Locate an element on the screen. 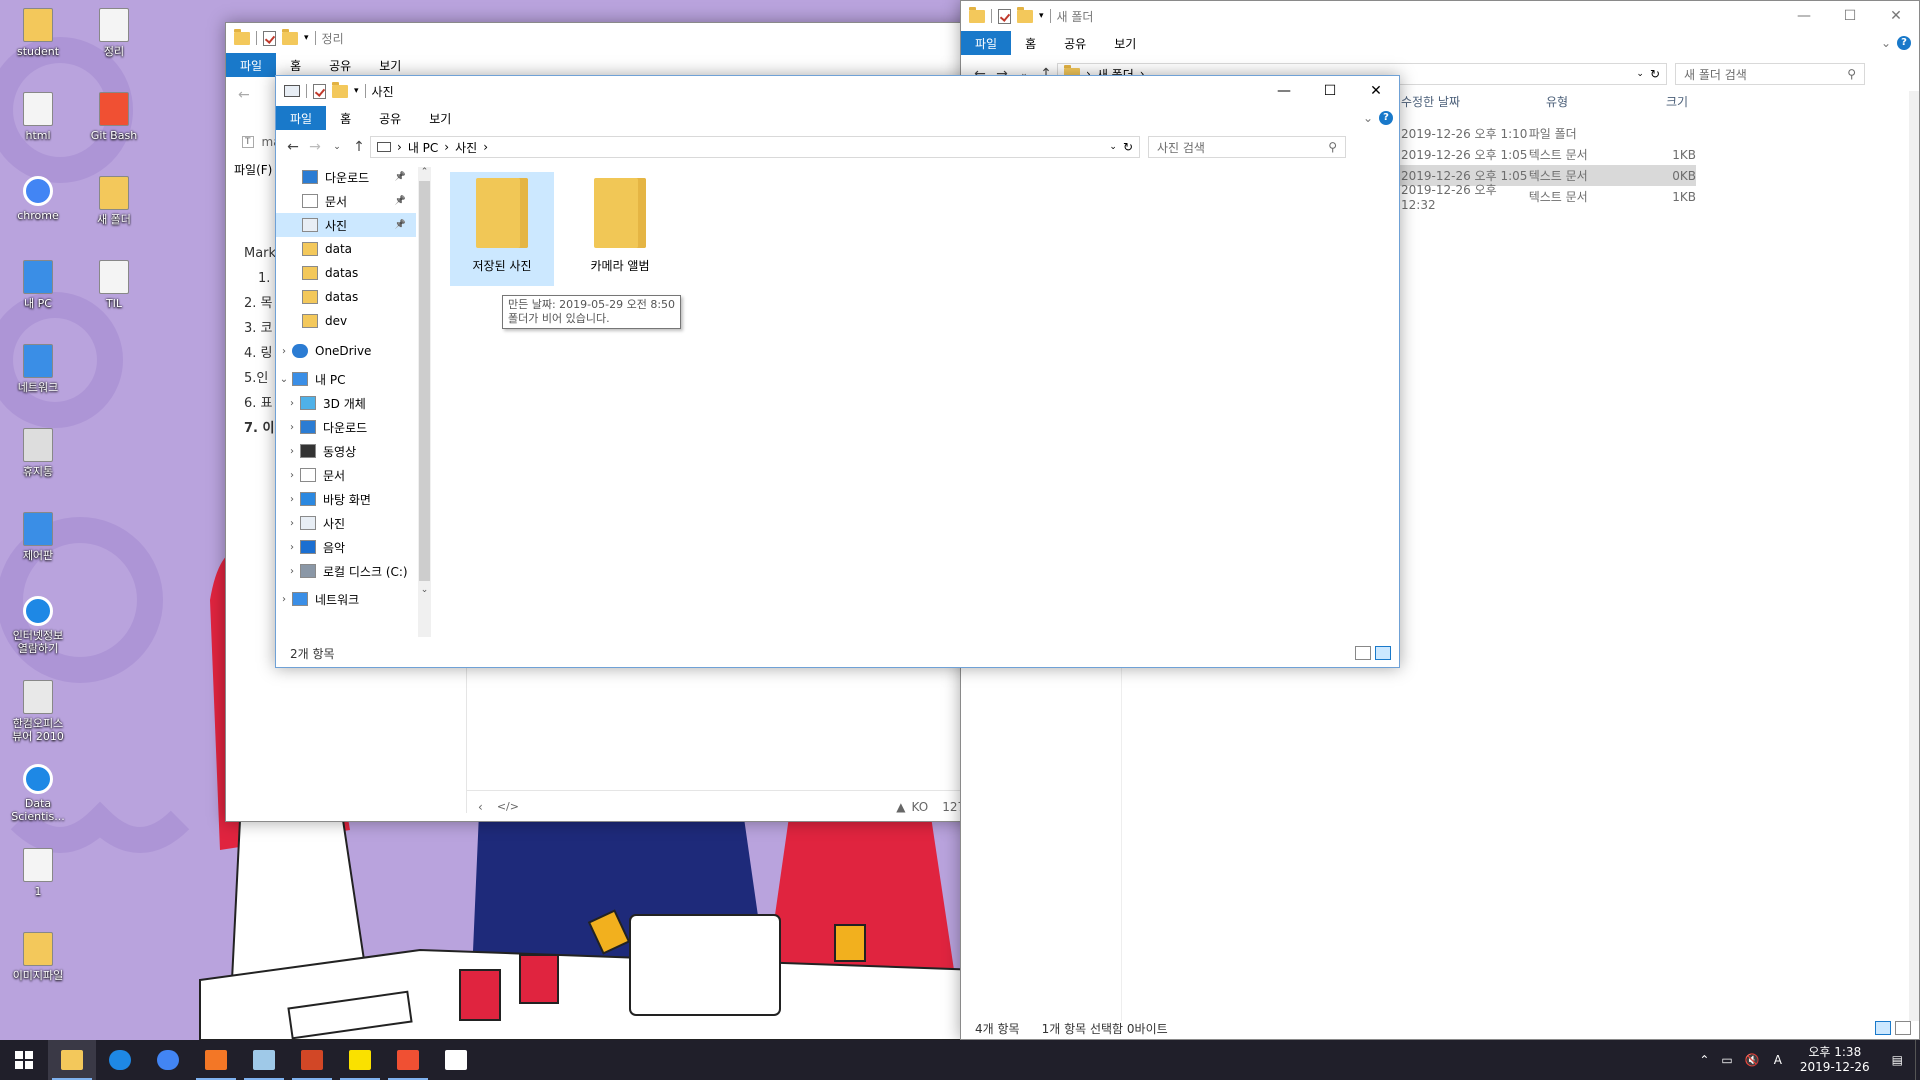 The width and height of the screenshot is (1920, 1080). path-segment-pc: 내 PC is located at coordinates (423, 147).